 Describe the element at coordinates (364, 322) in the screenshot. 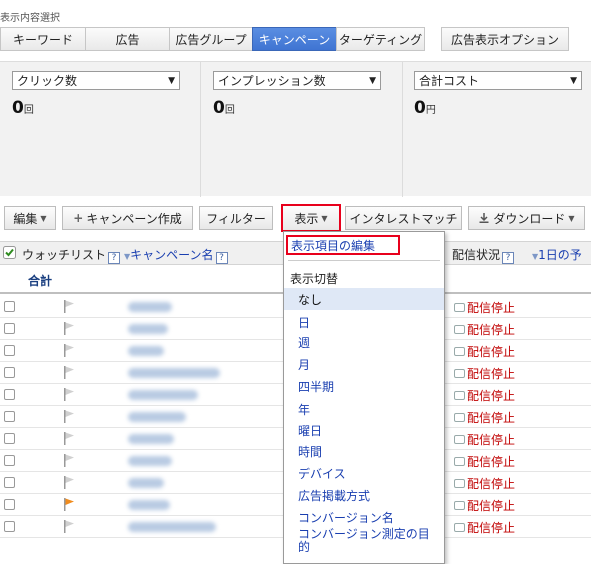

I see `dropdown-item: 日` at that location.